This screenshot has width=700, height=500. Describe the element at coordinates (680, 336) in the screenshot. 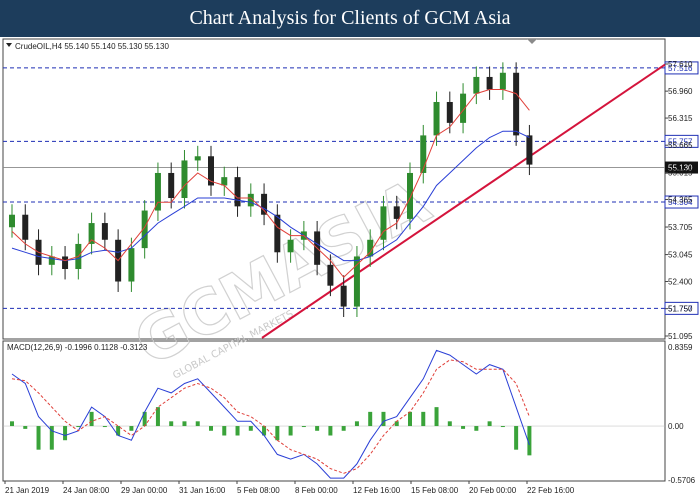

I see `price-tick-label: 51.095` at that location.